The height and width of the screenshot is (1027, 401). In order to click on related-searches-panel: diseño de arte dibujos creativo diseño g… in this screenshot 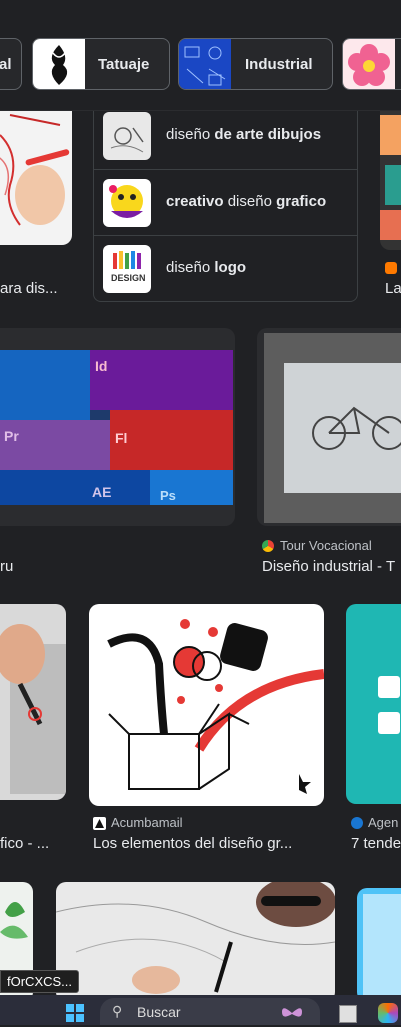, I will do `click(225, 201)`.